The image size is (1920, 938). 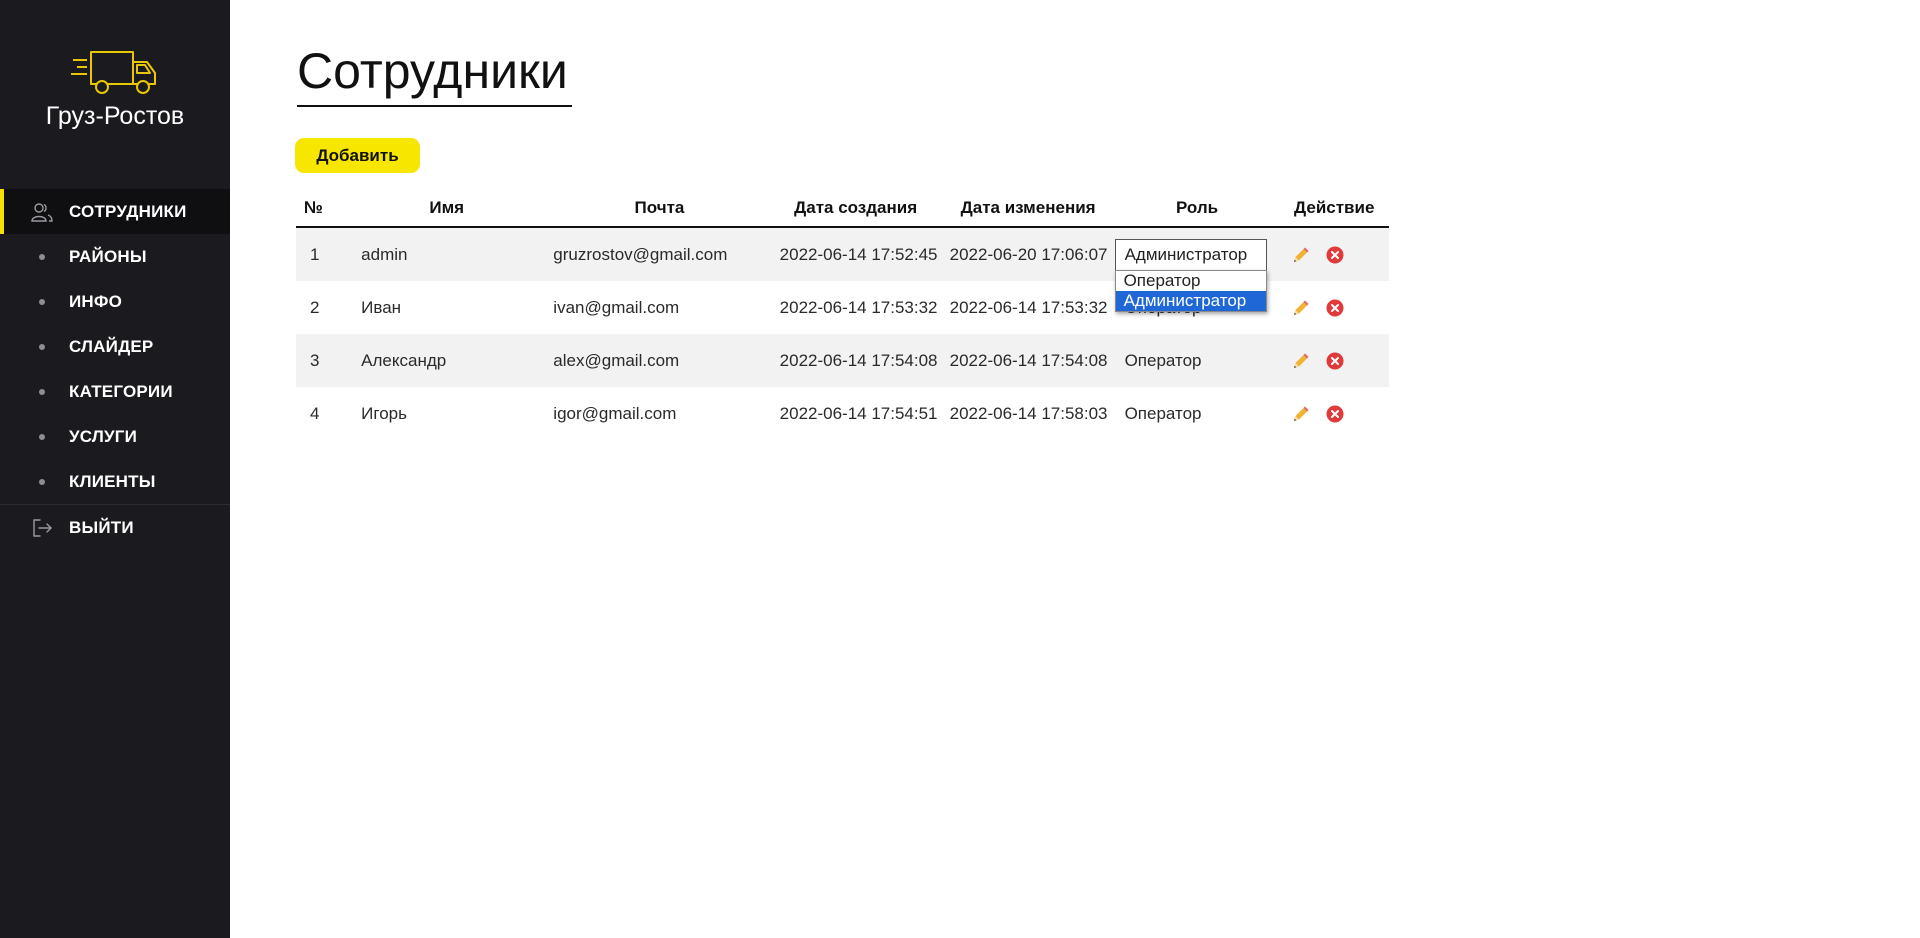 What do you see at coordinates (320, 209) in the screenshot?
I see `column-header-number: №` at bounding box center [320, 209].